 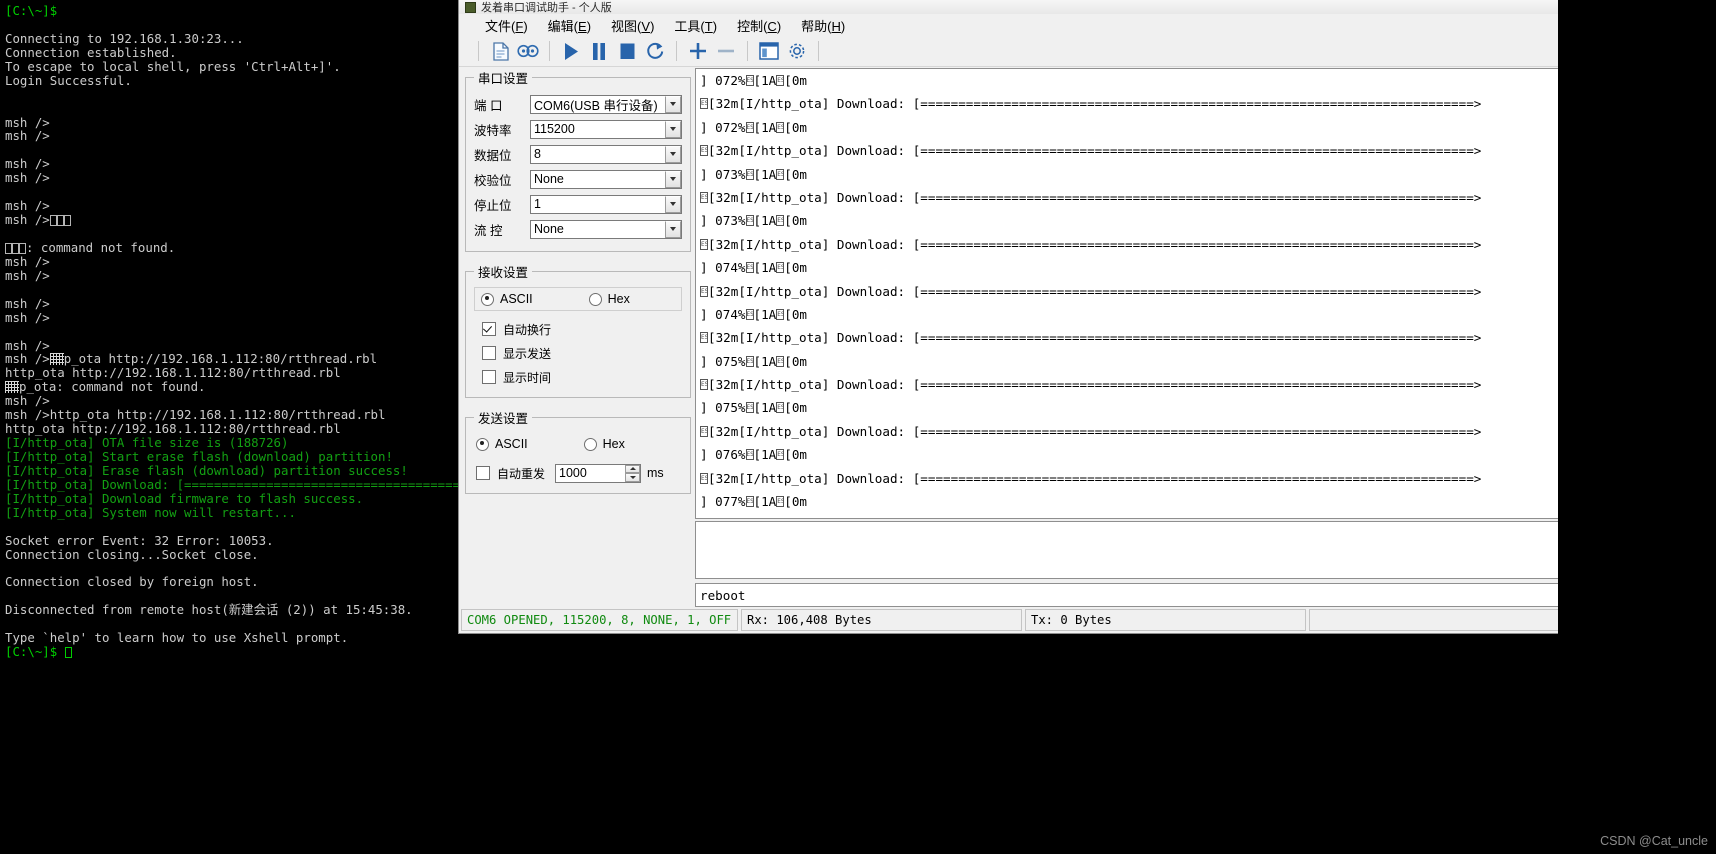 I want to click on auto-resend-checkbox, so click(x=483, y=473).